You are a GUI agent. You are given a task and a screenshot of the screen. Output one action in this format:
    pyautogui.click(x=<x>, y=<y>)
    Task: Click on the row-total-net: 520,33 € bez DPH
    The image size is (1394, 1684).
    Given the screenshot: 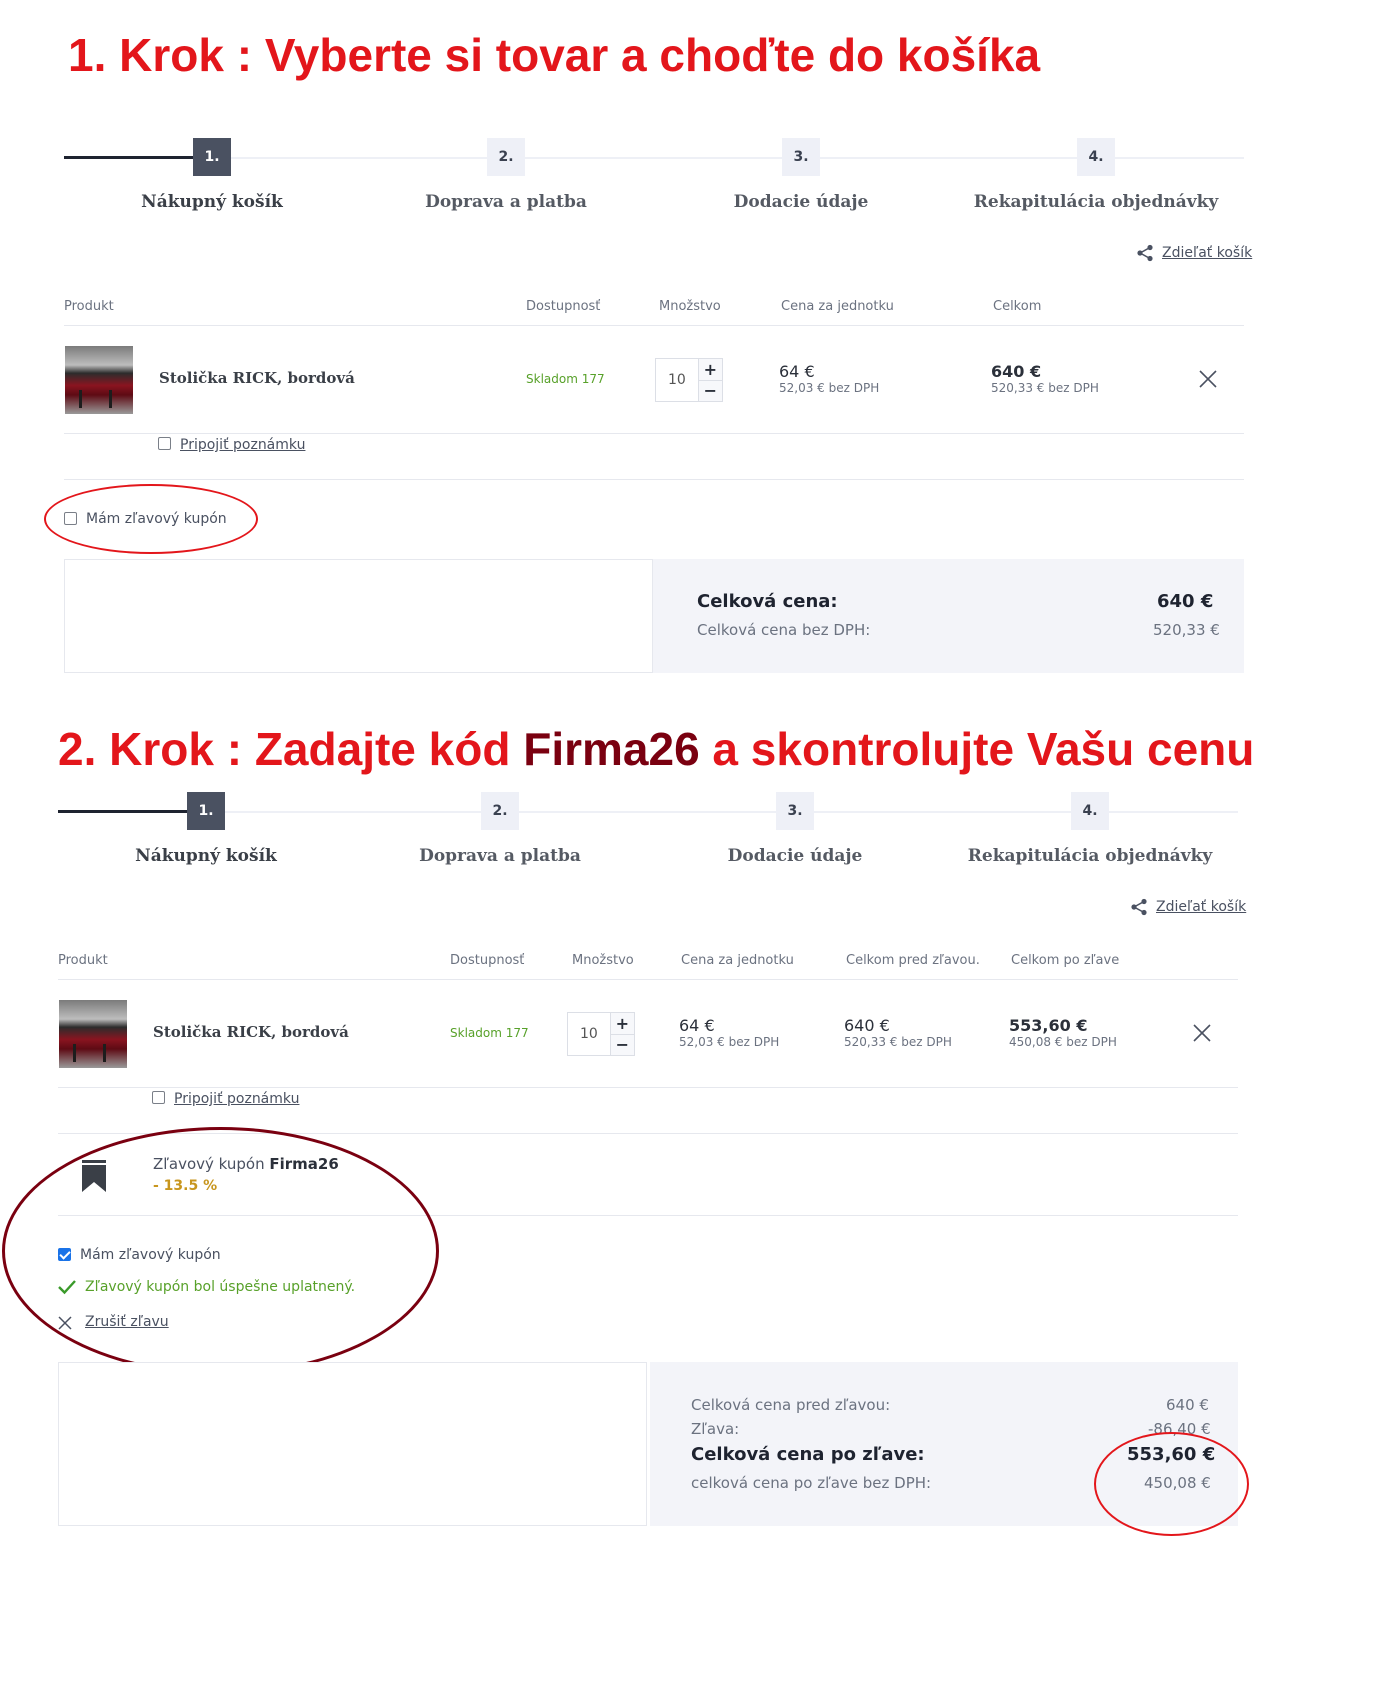 What is the action you would take?
    pyautogui.click(x=1045, y=388)
    